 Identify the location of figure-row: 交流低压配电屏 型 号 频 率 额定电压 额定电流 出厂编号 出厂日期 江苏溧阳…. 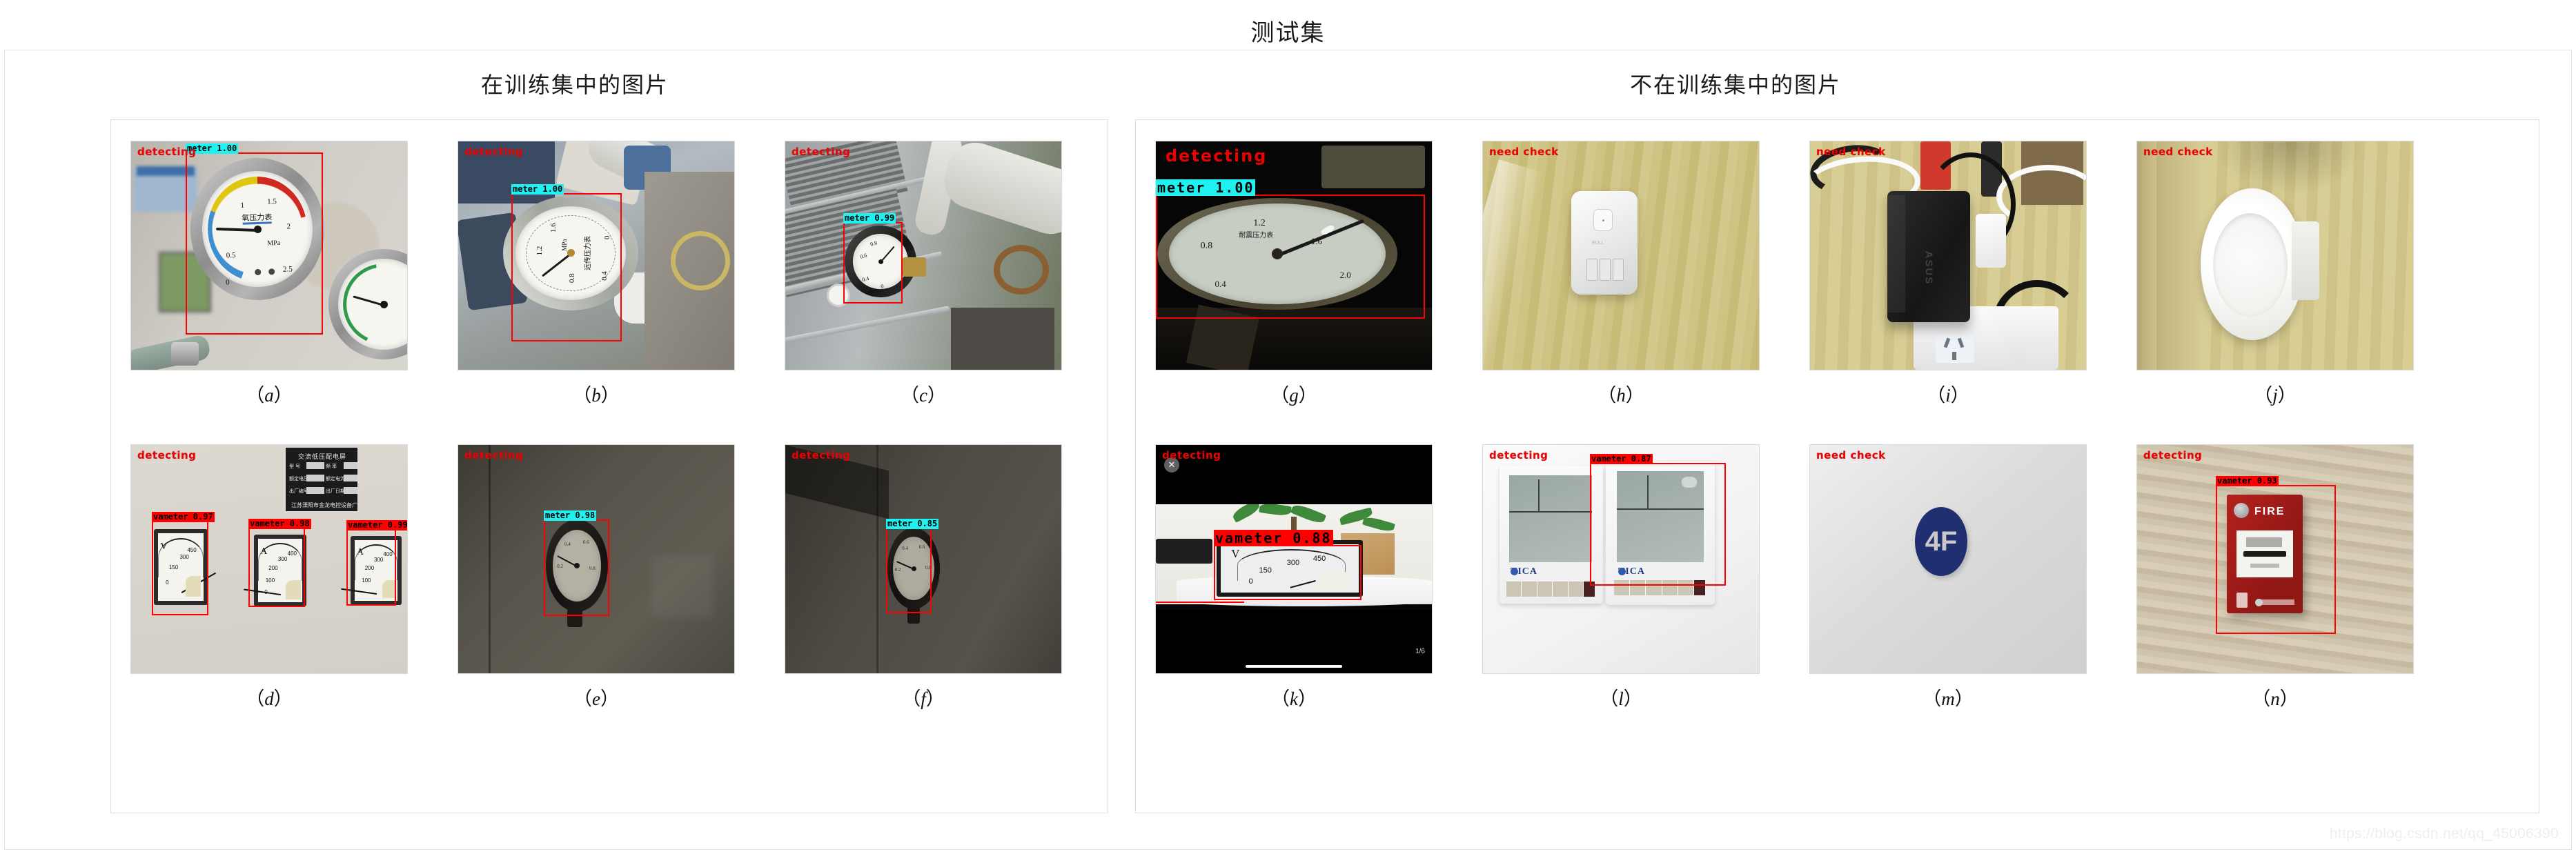
(609, 596).